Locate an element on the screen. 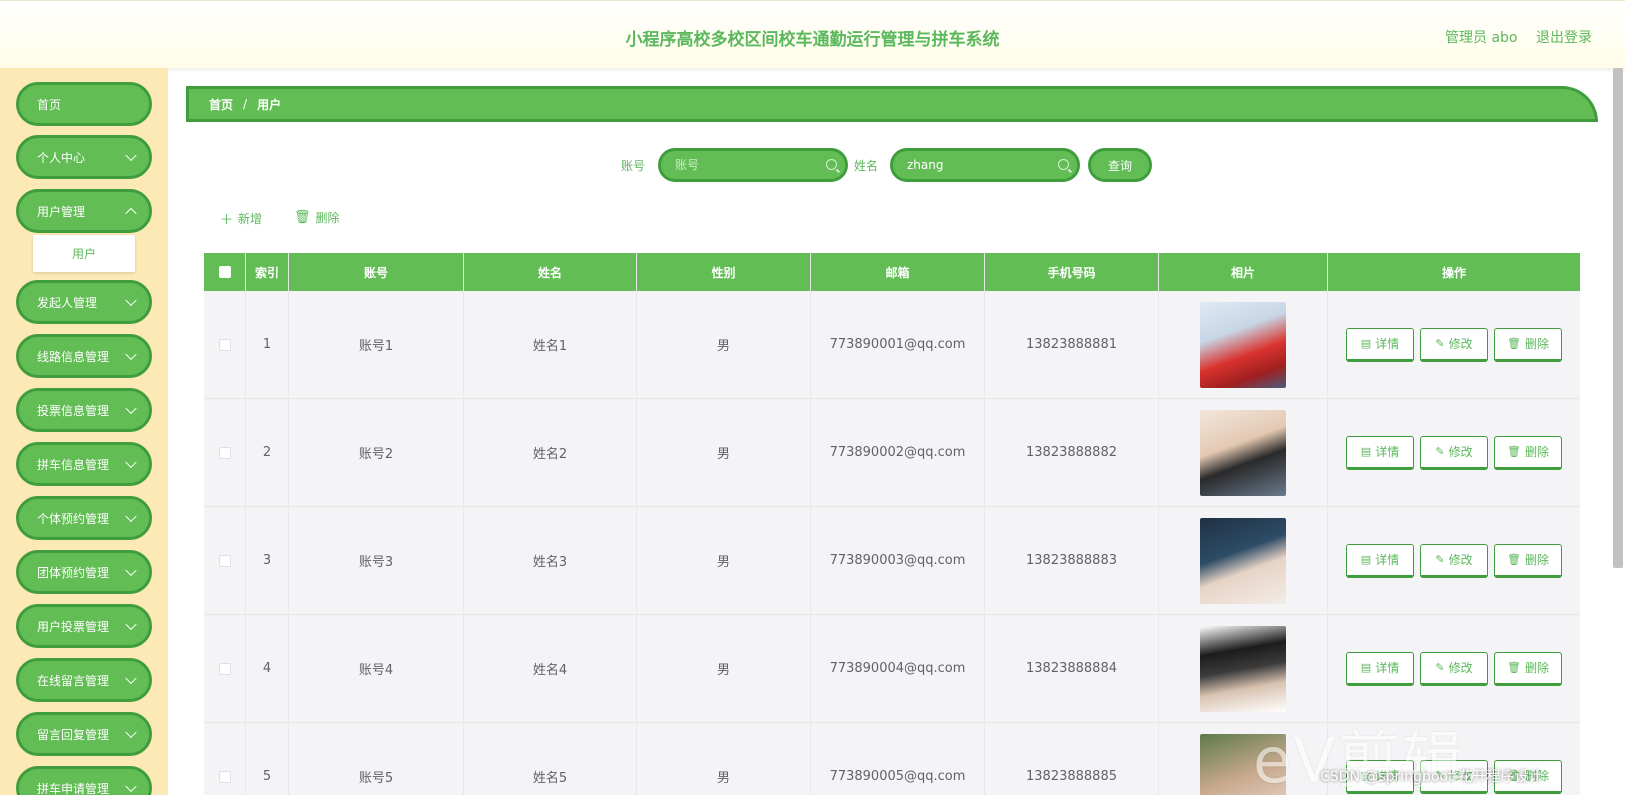 The height and width of the screenshot is (795, 1625). sidebar-item-label: 发起人管理 is located at coordinates (67, 302).